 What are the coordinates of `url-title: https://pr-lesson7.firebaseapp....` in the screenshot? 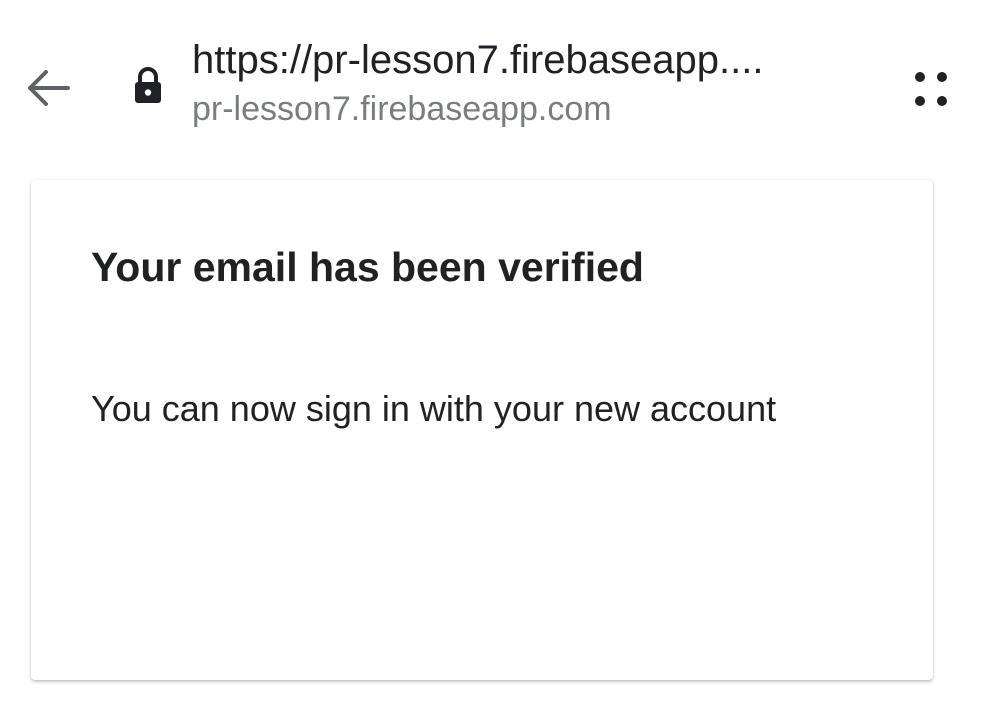 It's located at (478, 60).